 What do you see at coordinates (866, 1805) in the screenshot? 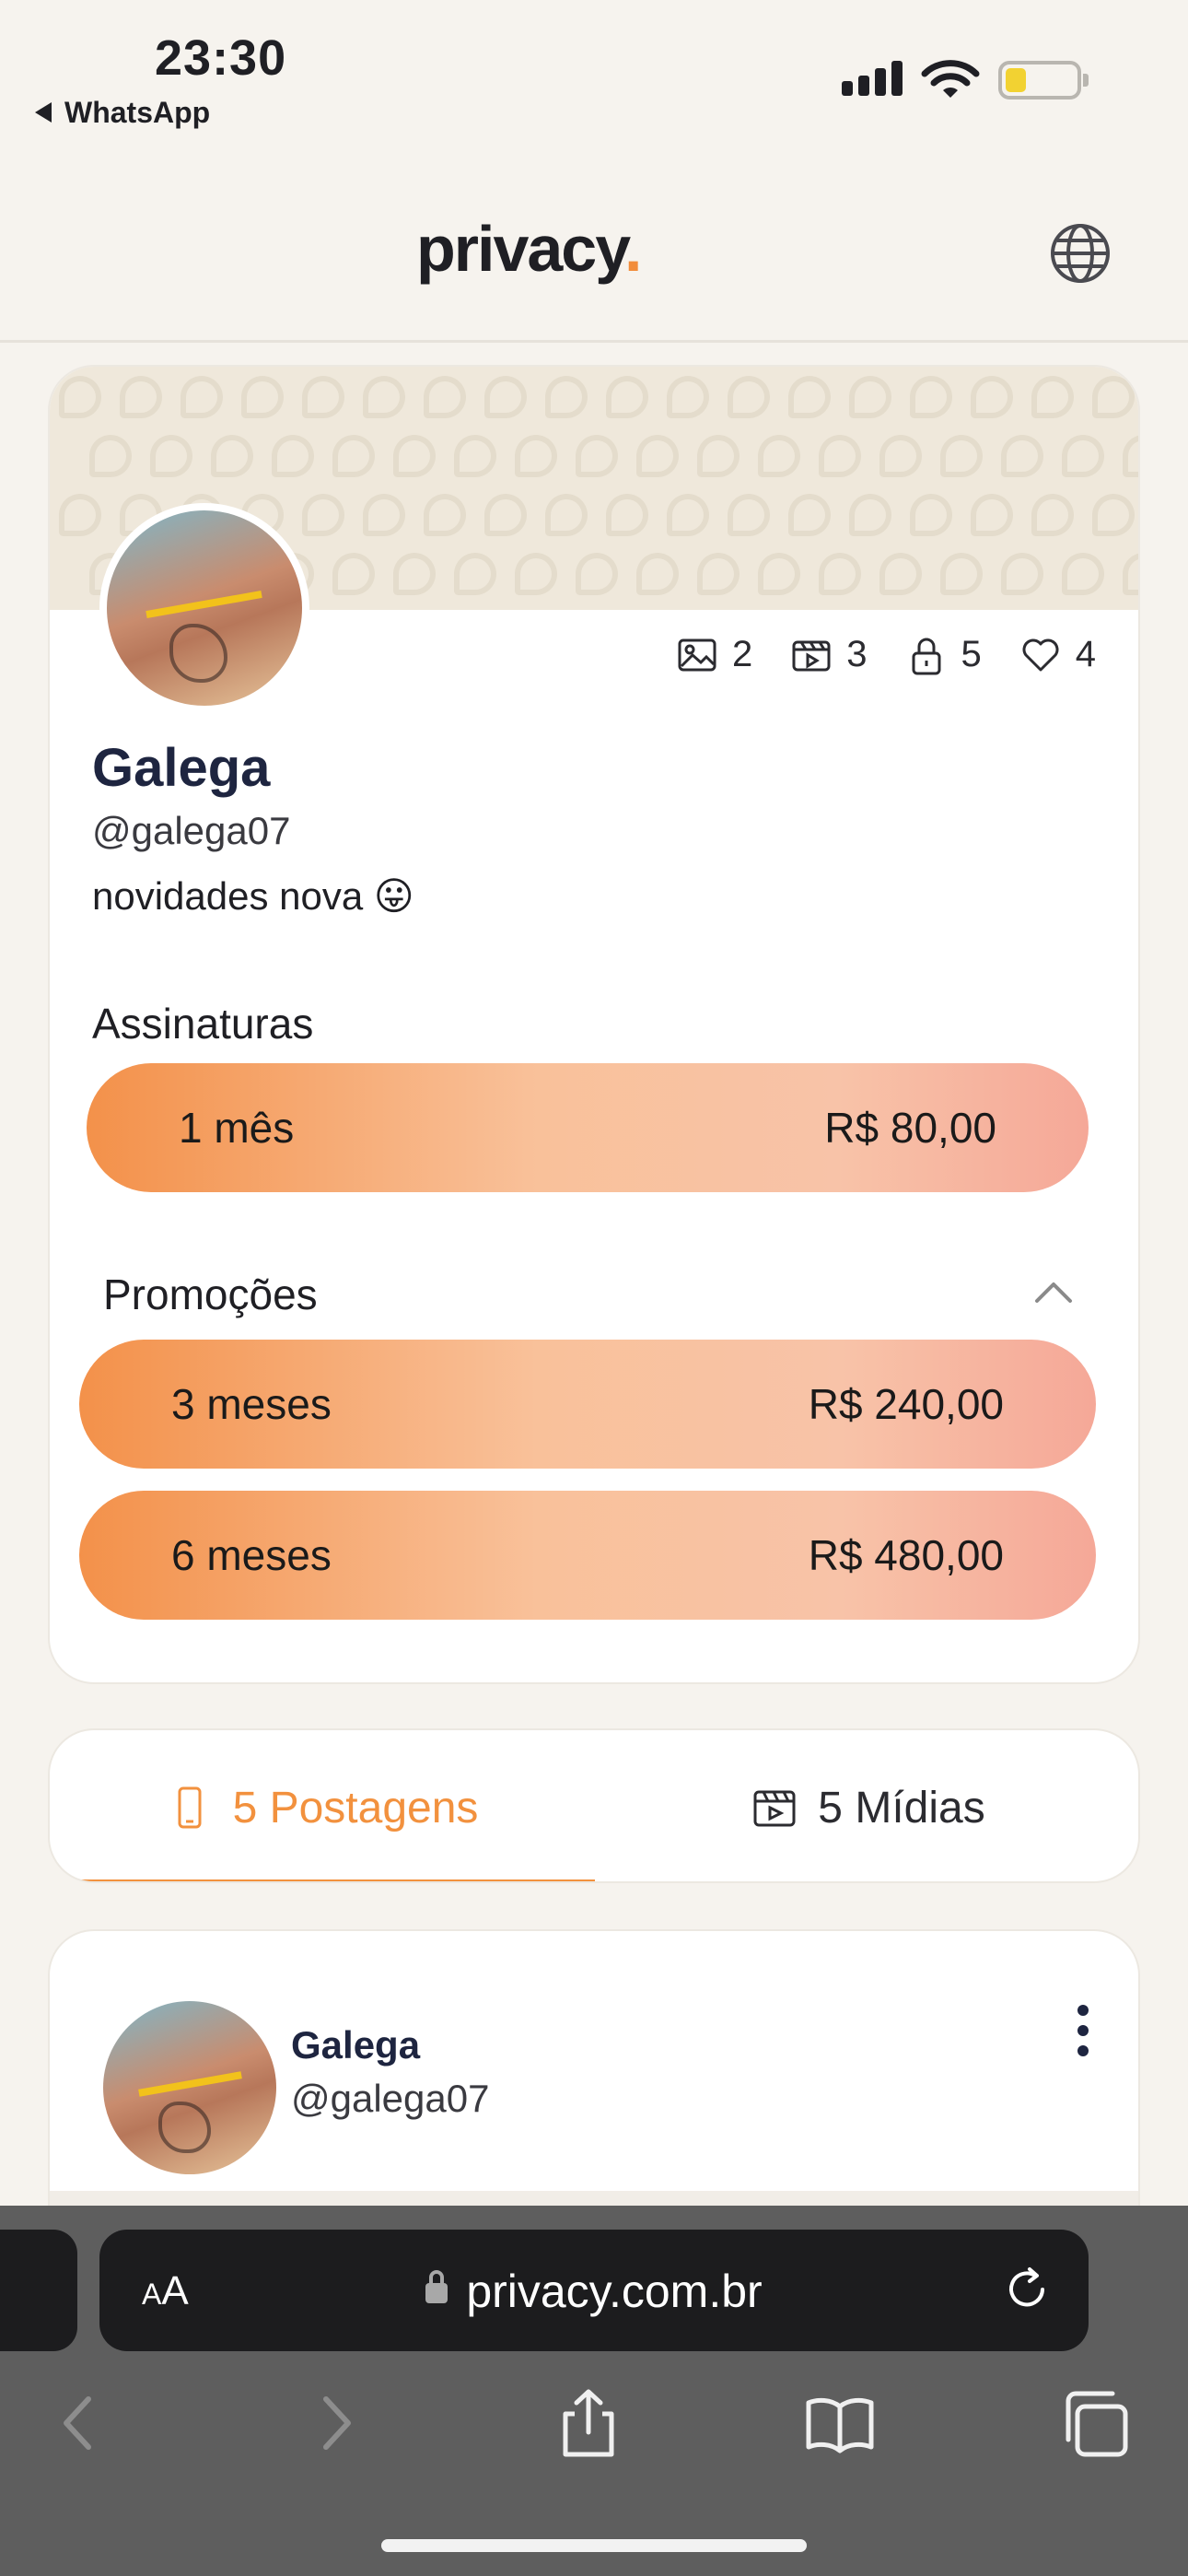
I see `tab-media: 5 Mídias` at bounding box center [866, 1805].